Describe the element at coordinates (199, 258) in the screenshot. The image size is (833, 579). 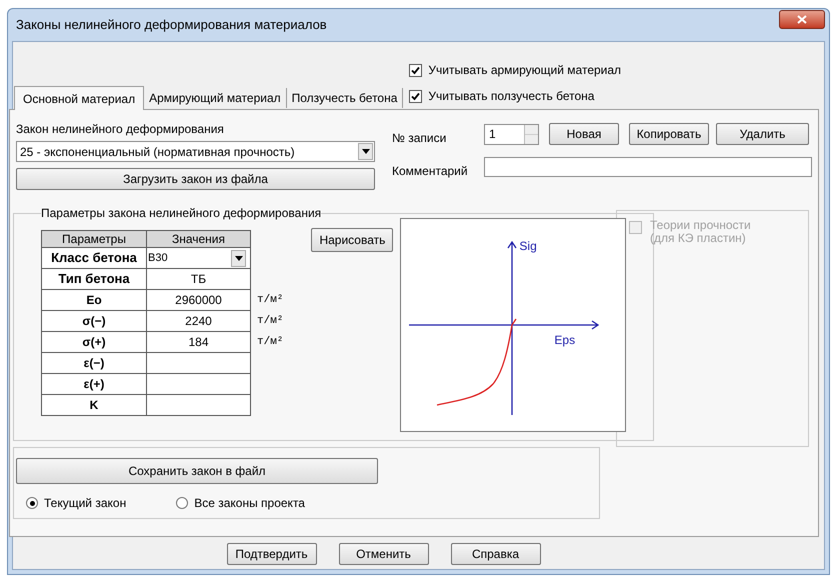
I see `value-dropdown: B30` at that location.